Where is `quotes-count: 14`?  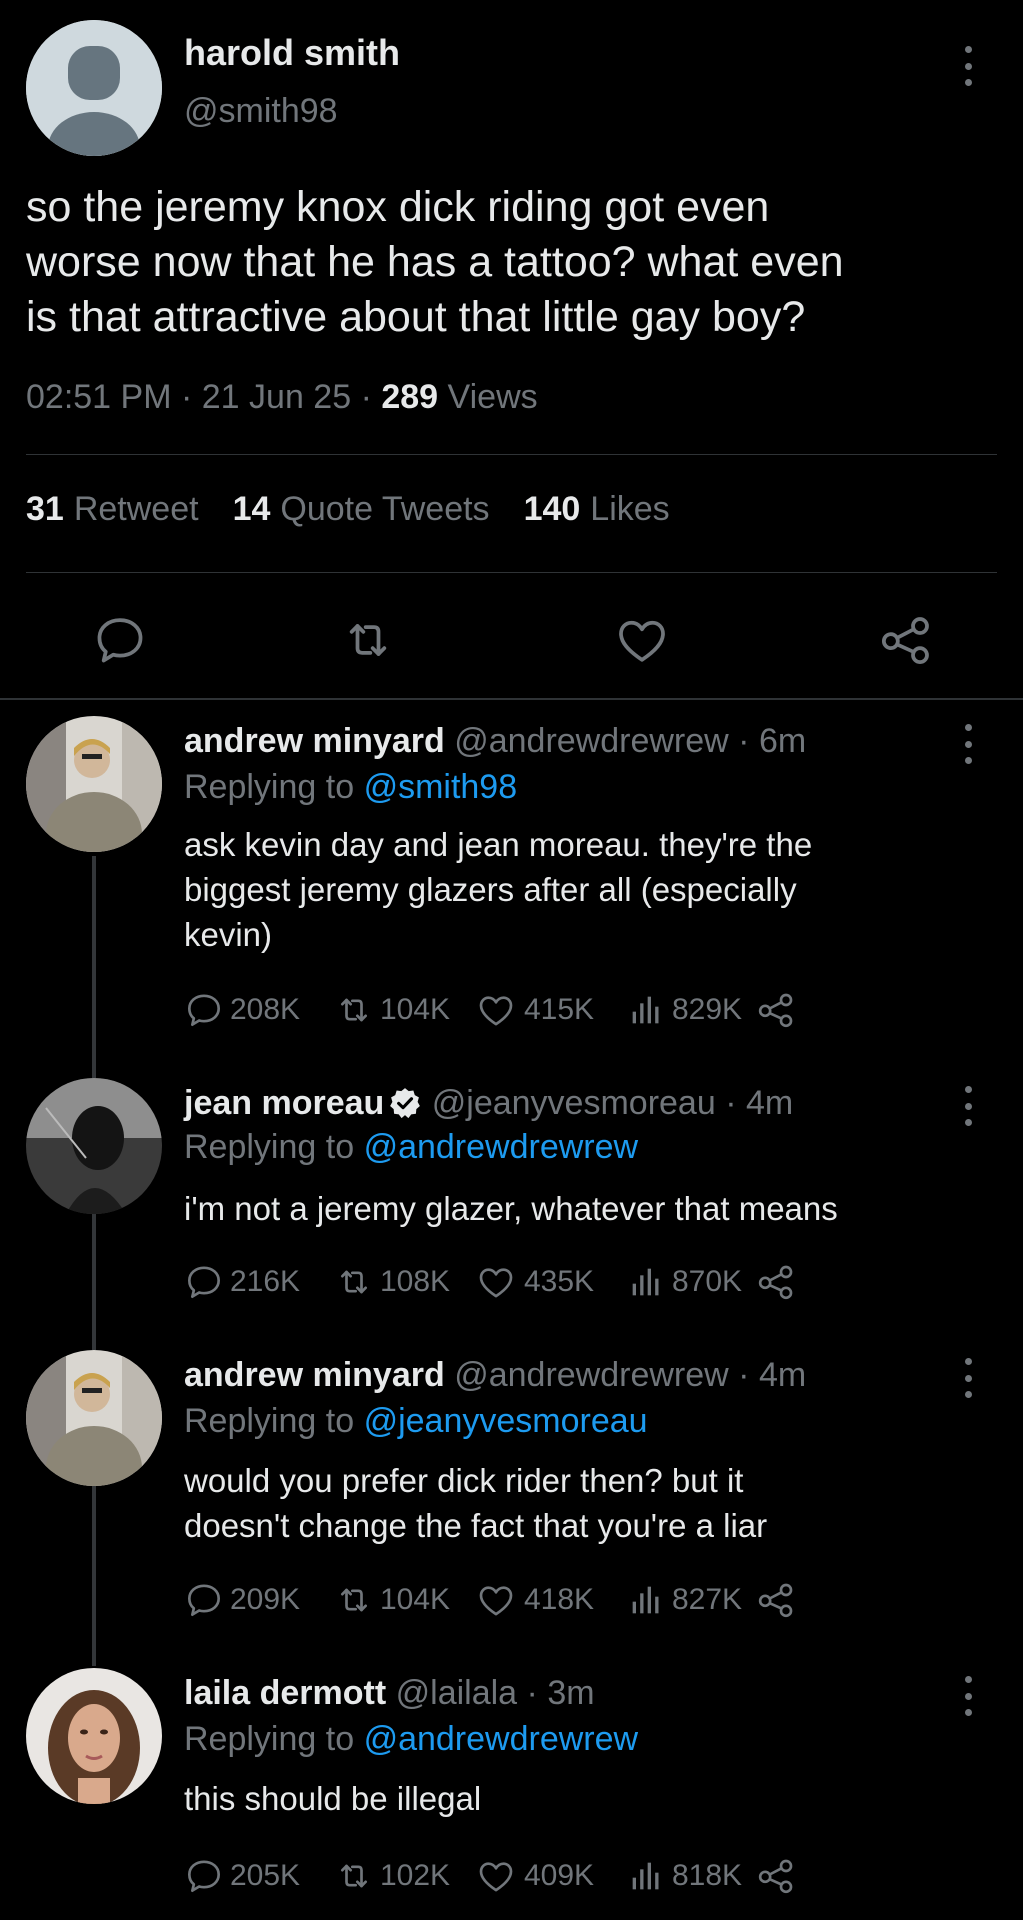
quotes-count: 14 is located at coordinates (251, 509).